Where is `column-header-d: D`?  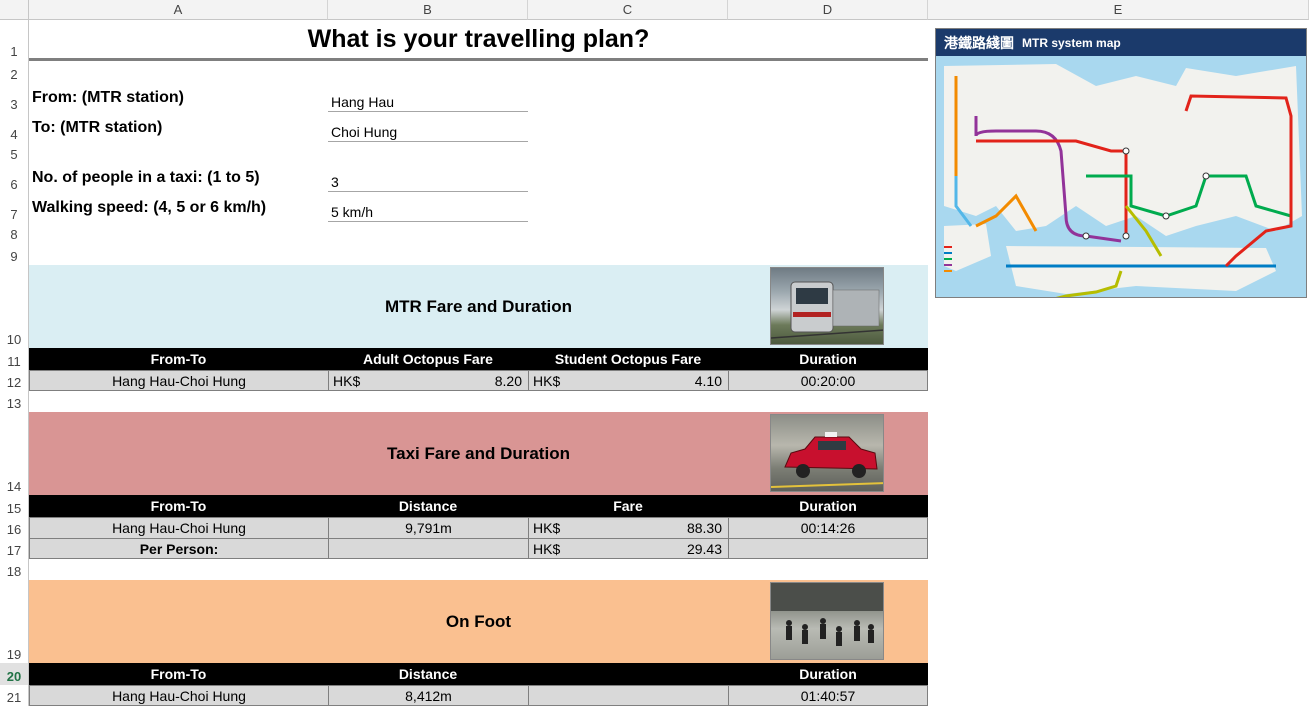 column-header-d: D is located at coordinates (828, 10).